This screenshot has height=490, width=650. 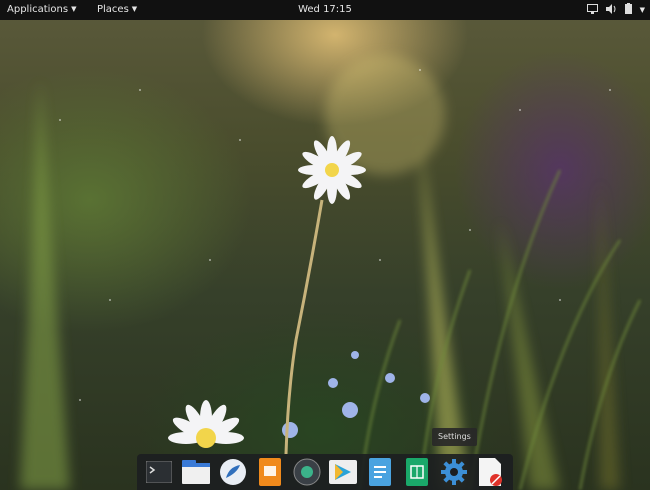 I want to click on document-viewer-icon, so click(x=380, y=472).